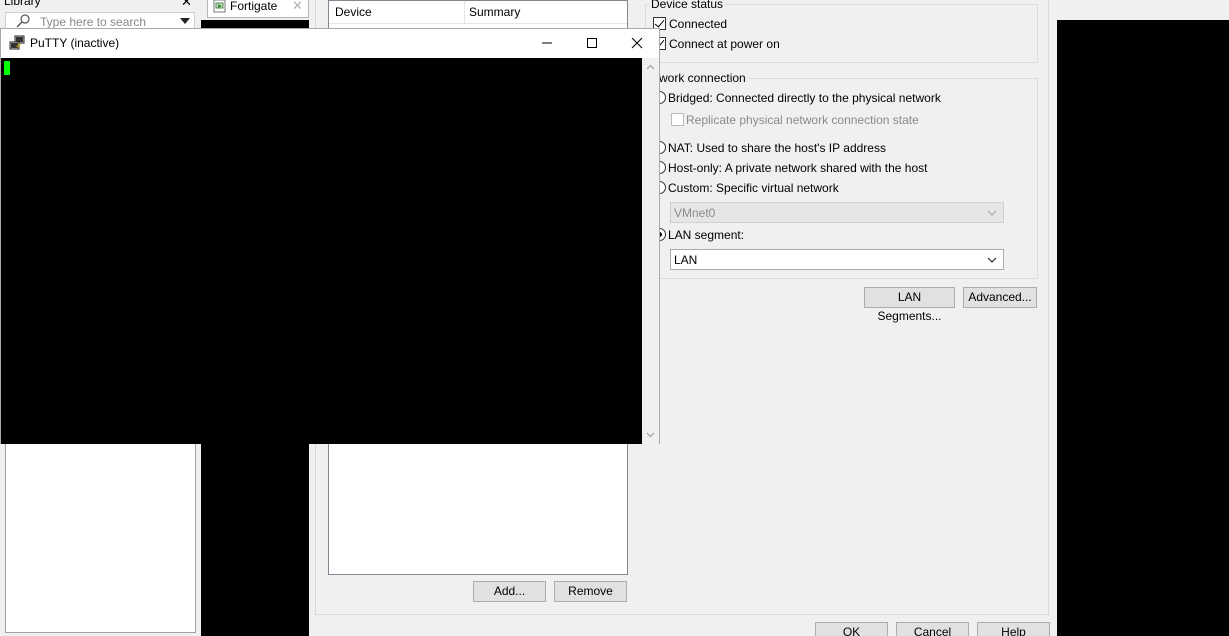 The height and width of the screenshot is (636, 1229). Describe the element at coordinates (650, 251) in the screenshot. I see `putty-scrollbar` at that location.